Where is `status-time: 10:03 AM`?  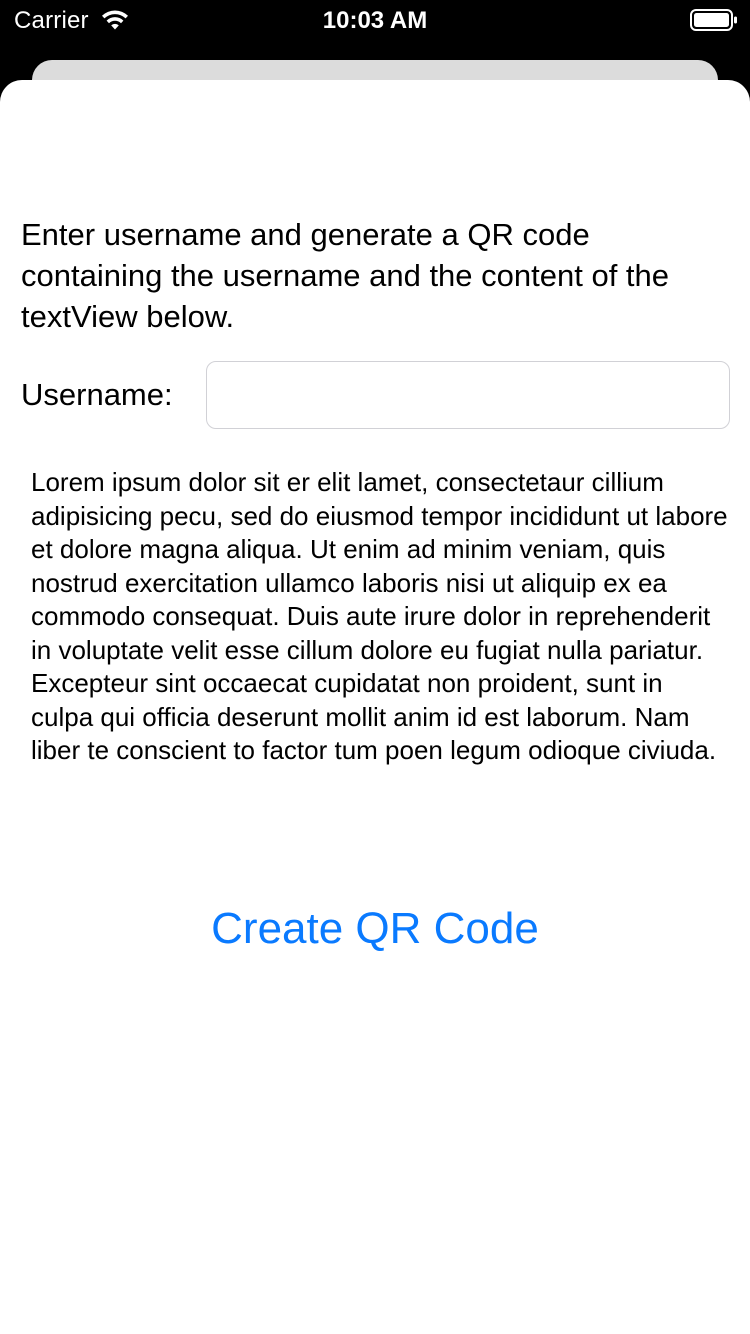
status-time: 10:03 AM is located at coordinates (375, 20).